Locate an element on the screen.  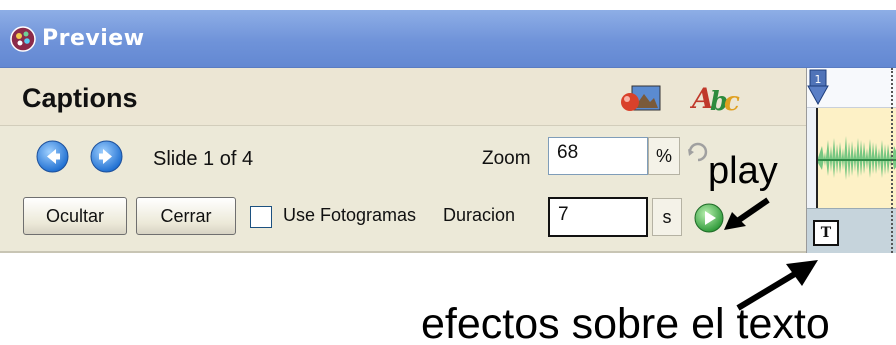
text-style-icon: A b c is located at coordinates (716, 98).